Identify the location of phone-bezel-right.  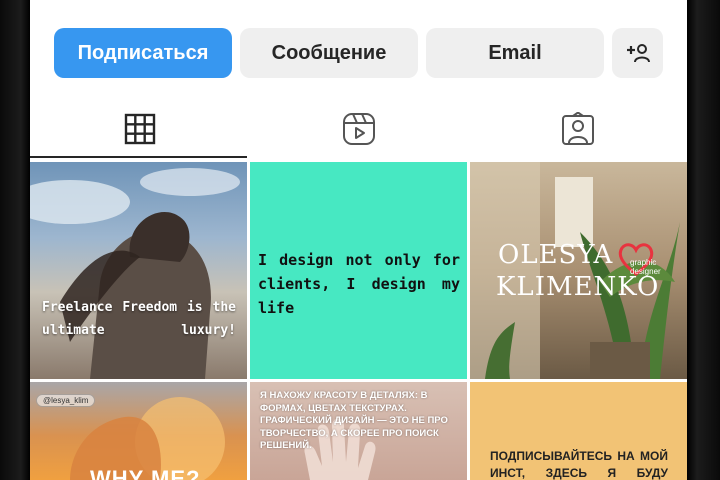
(703, 240).